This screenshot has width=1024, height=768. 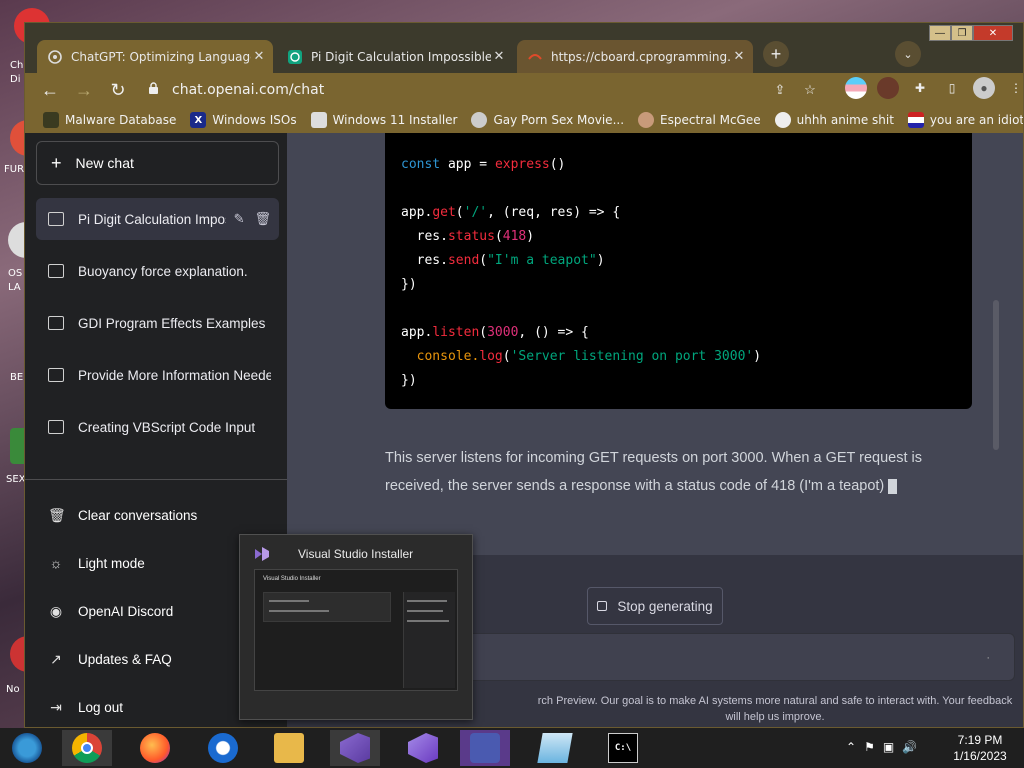 I want to click on clear-conversations-label: Clear conversations, so click(x=138, y=515).